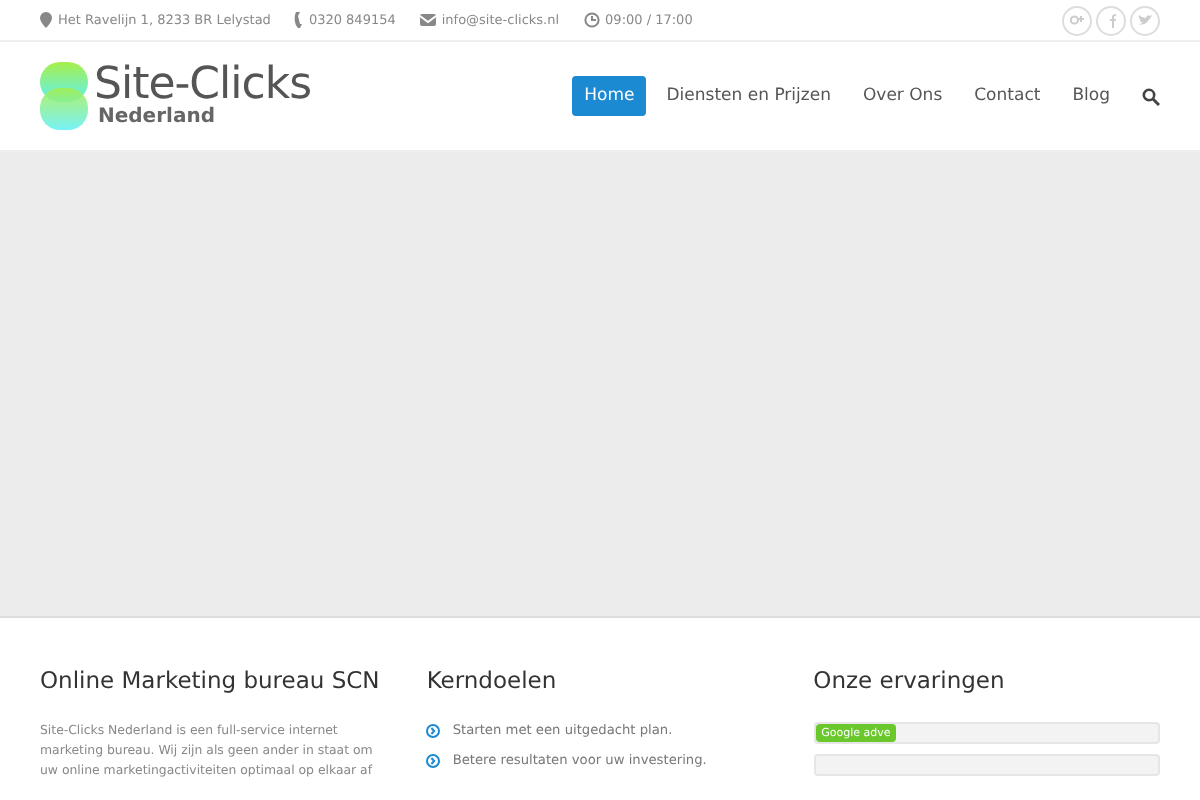 Image resolution: width=1200 pixels, height=800 pixels. I want to click on section-title: Online Marketing bureau SCN, so click(211, 680).